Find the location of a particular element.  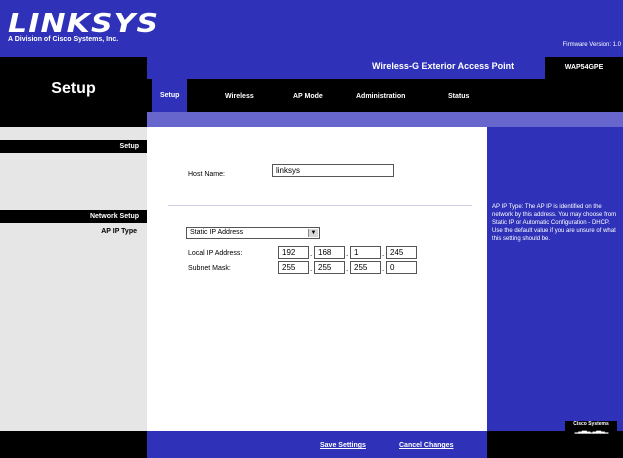

cisco-logo: Cisco Systems ▁▂▃▂▁▂▃▂▁ is located at coordinates (591, 434).